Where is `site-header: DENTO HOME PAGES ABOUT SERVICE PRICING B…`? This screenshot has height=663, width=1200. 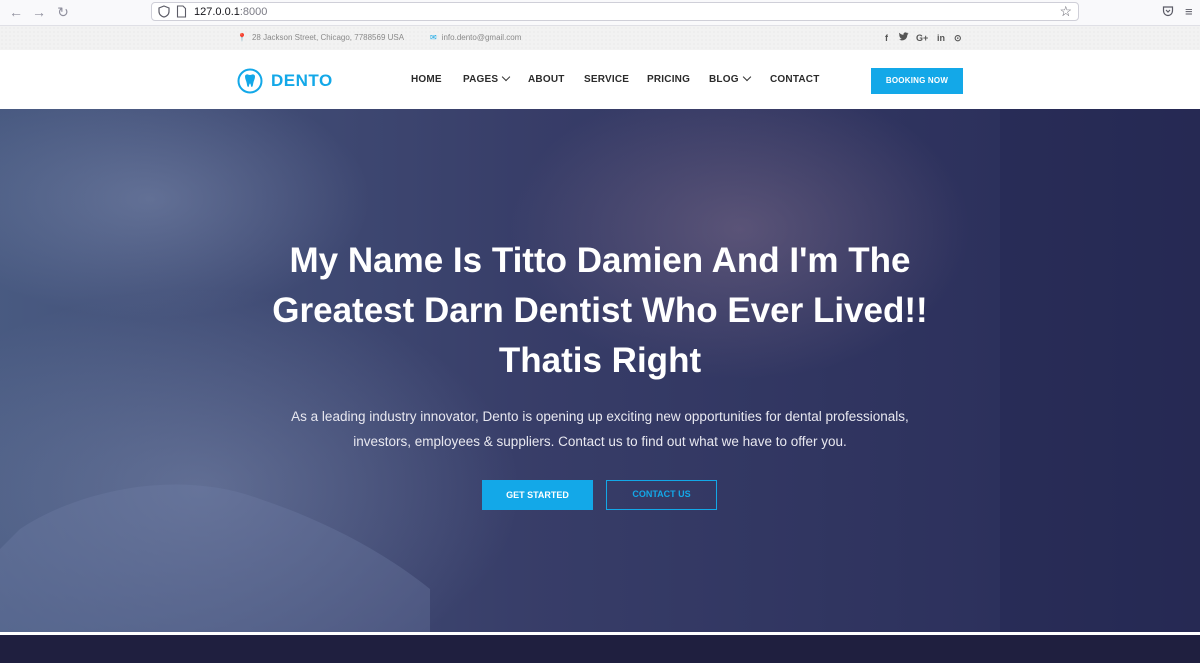 site-header: DENTO HOME PAGES ABOUT SERVICE PRICING B… is located at coordinates (600, 79).